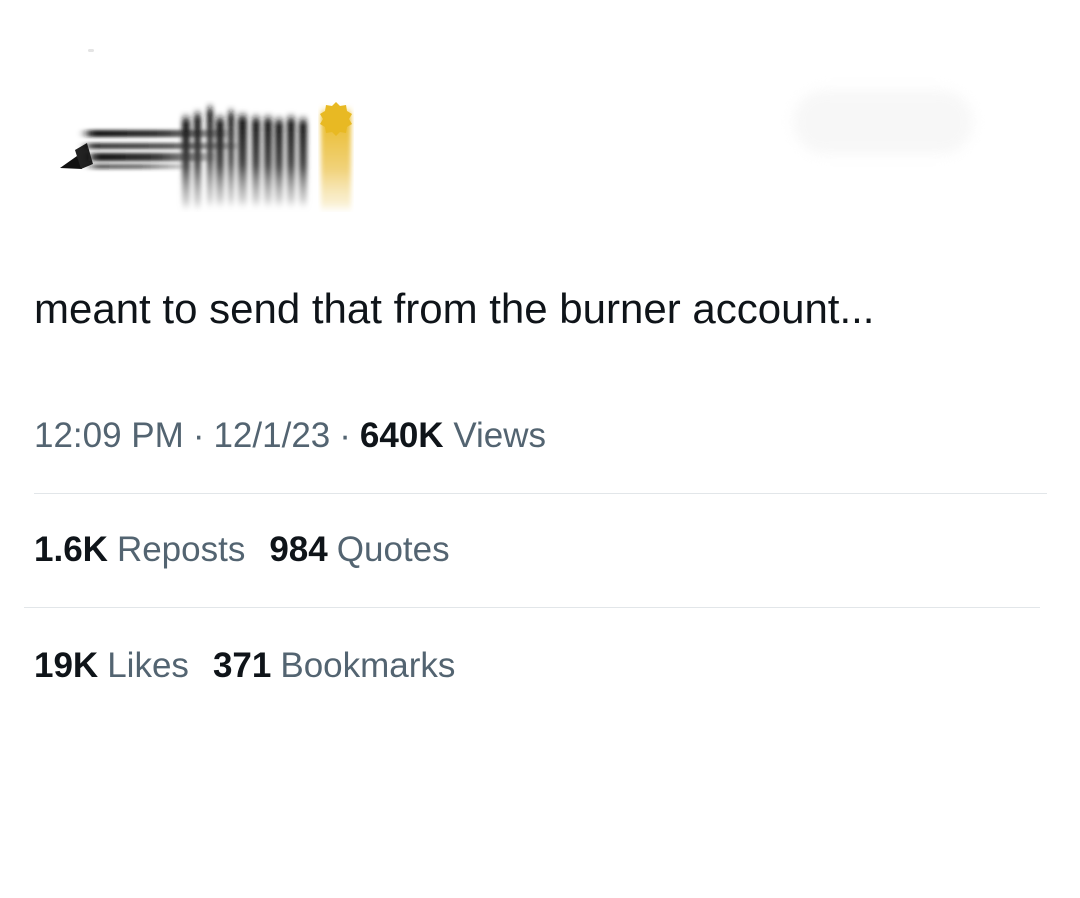 The height and width of the screenshot is (898, 1080). Describe the element at coordinates (393, 549) in the screenshot. I see `quotes-label: Quotes` at that location.